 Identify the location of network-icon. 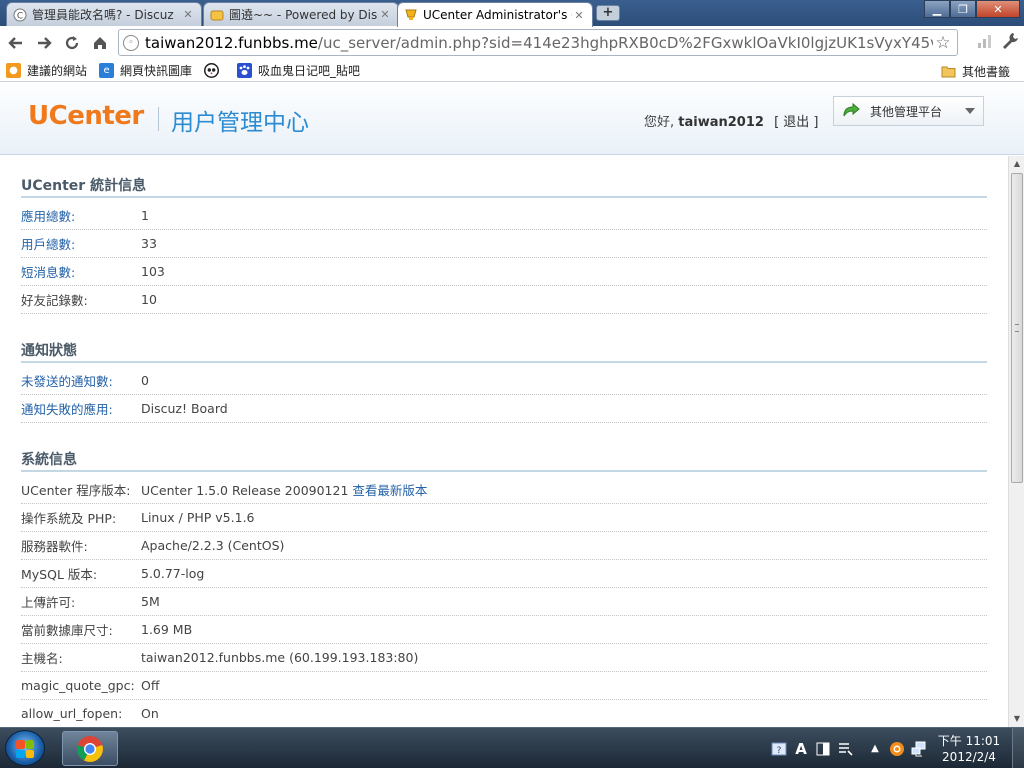
(919, 749).